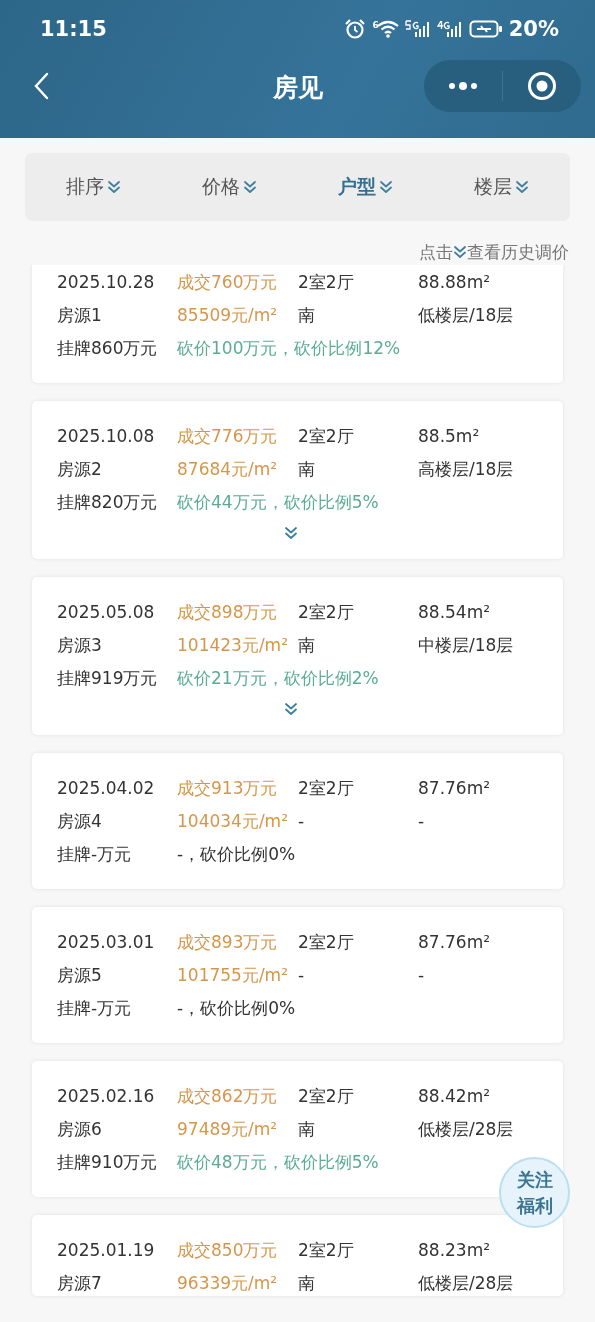 The image size is (595, 1322). What do you see at coordinates (79, 1283) in the screenshot?
I see `listing-source: 房源7` at bounding box center [79, 1283].